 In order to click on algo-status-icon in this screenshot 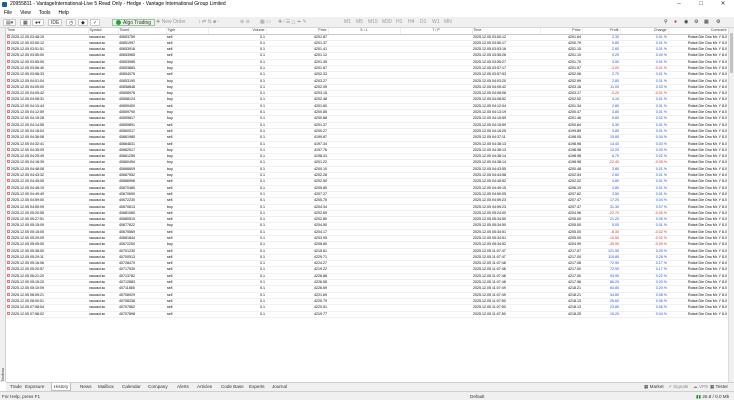, I will do `click(118, 22)`.